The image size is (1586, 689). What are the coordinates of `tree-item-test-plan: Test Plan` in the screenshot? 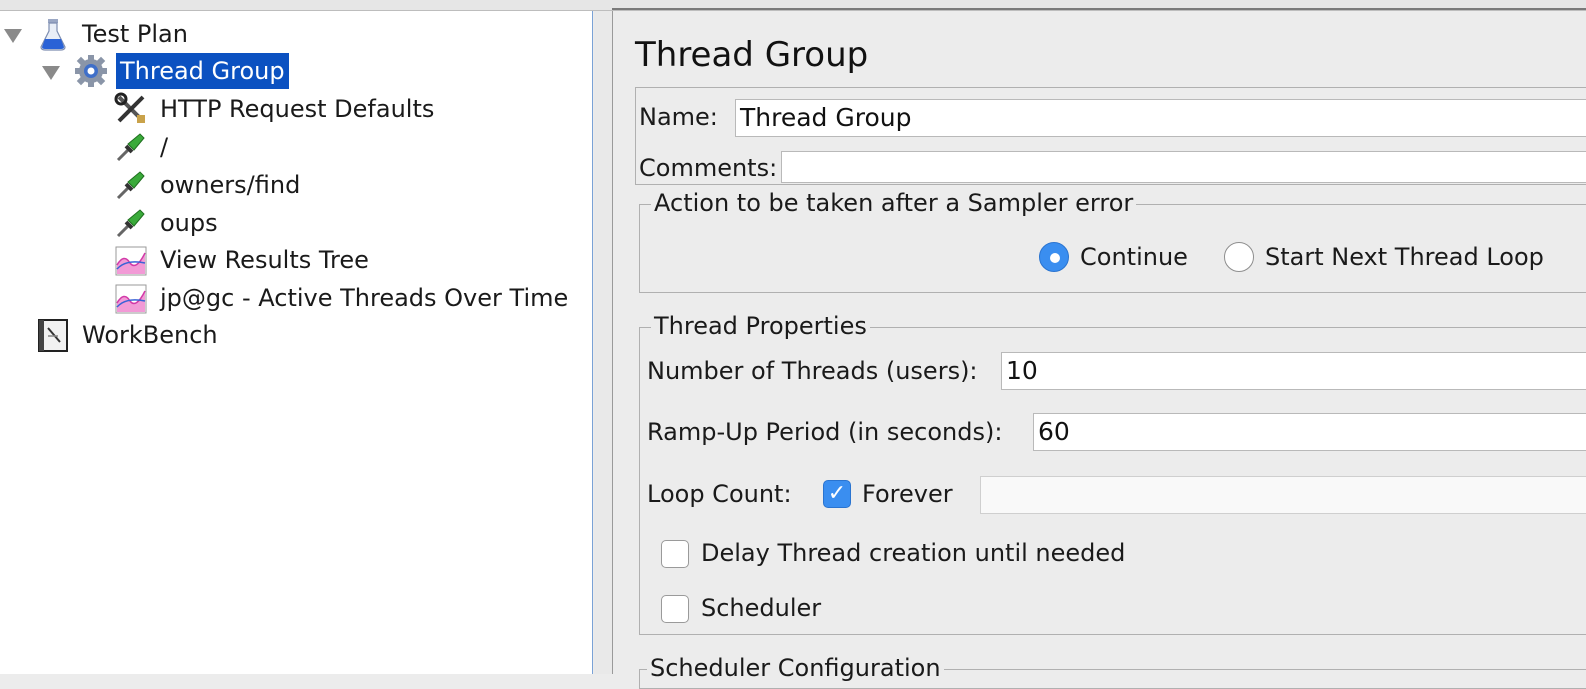 It's located at (114, 34).